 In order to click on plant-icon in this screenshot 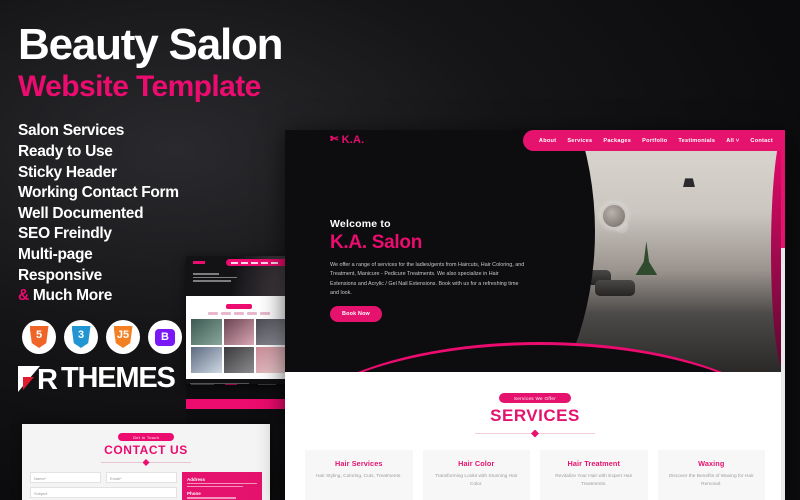, I will do `click(646, 258)`.